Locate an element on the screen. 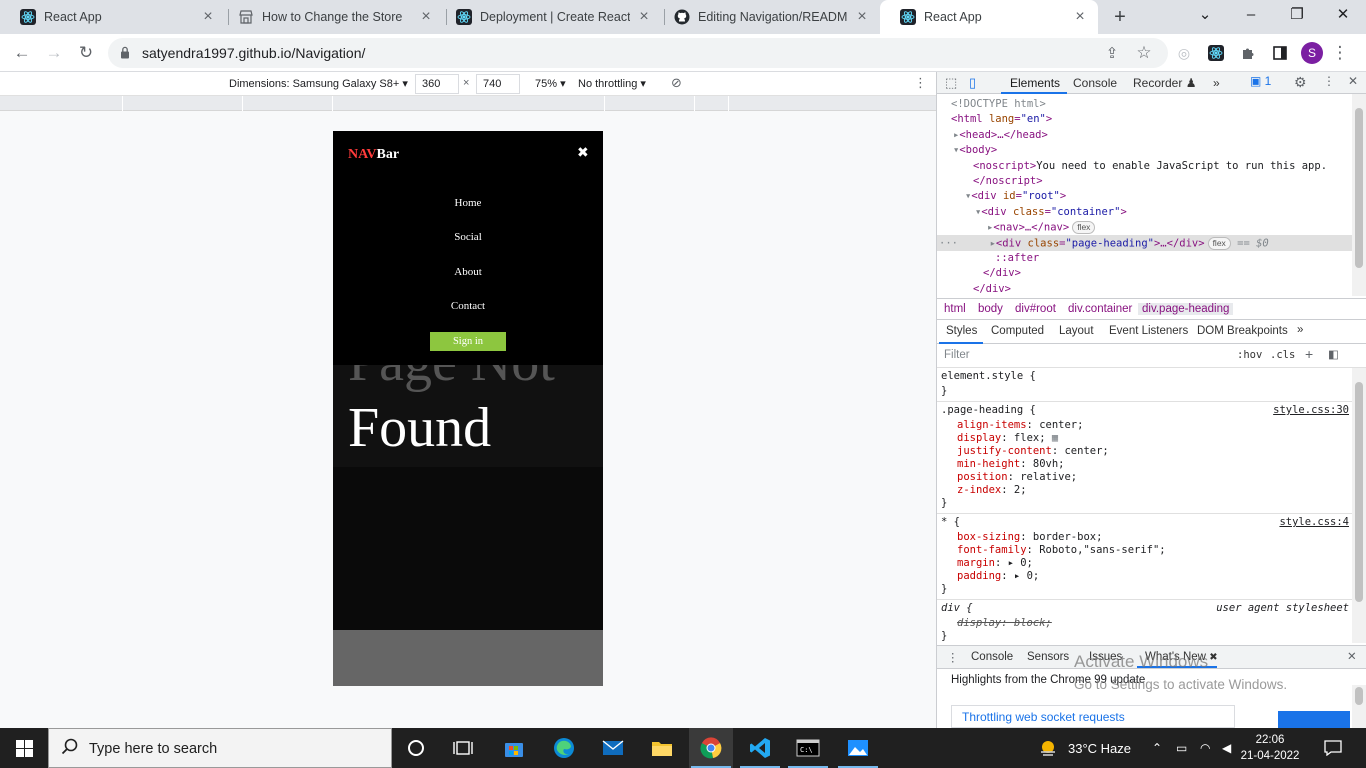 This screenshot has height=768, width=1366. crumb-root: div#root is located at coordinates (1035, 309).